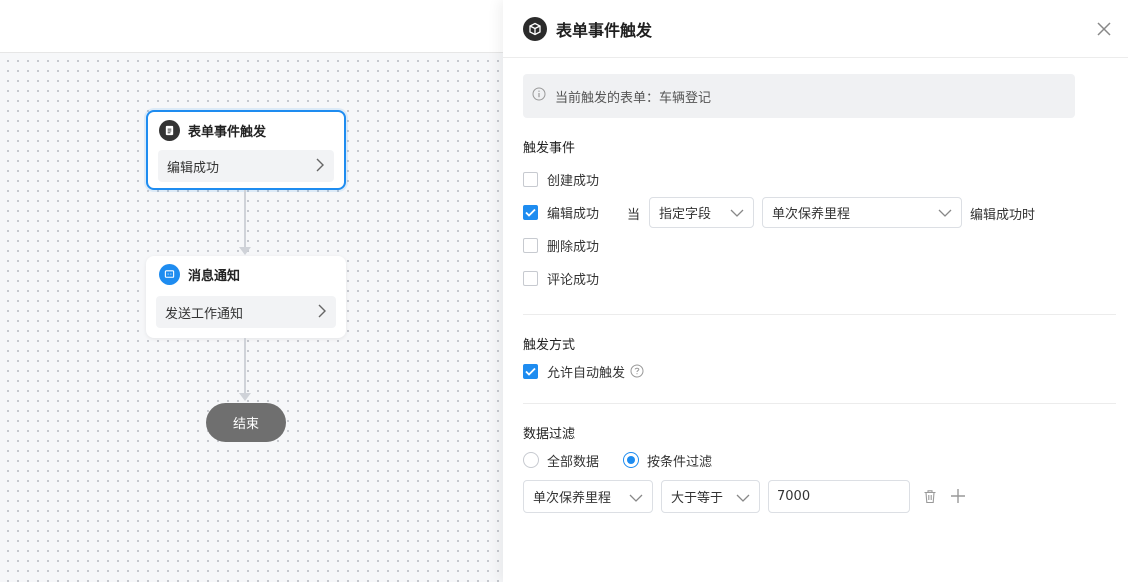 This screenshot has width=1128, height=582. Describe the element at coordinates (1003, 215) in the screenshot. I see `condition-suffix: 编辑成功时` at that location.